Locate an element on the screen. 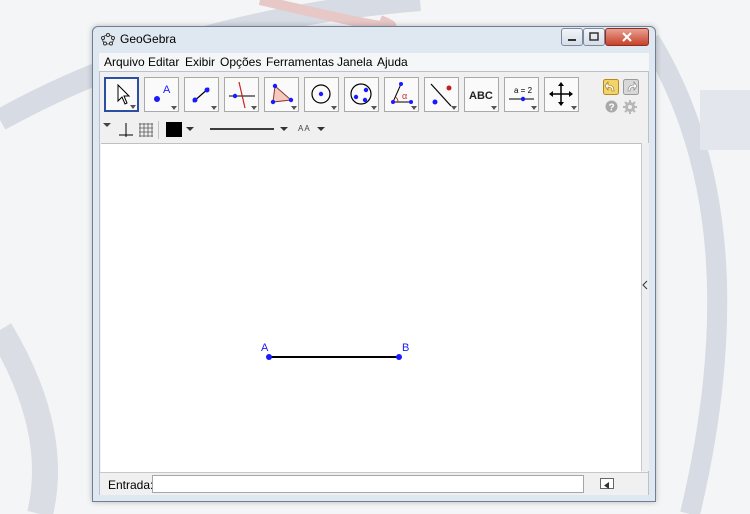  circle-tool is located at coordinates (321, 94).